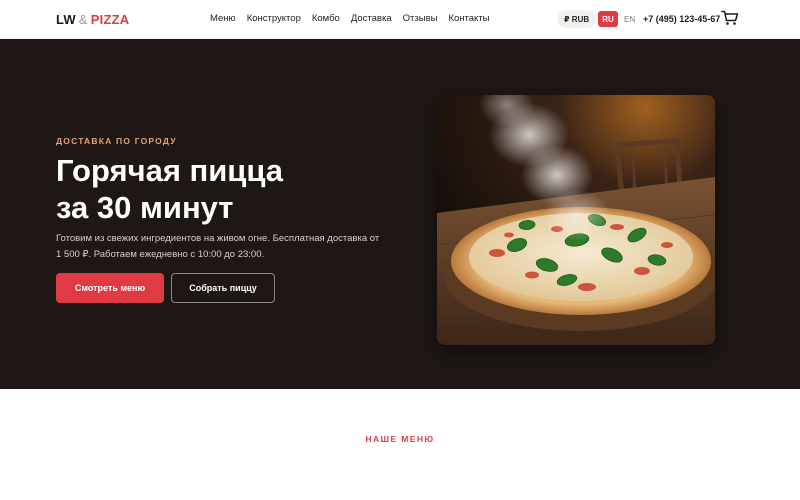  Describe the element at coordinates (468, 18) in the screenshot. I see `nav-item-contacts: Контакты` at that location.